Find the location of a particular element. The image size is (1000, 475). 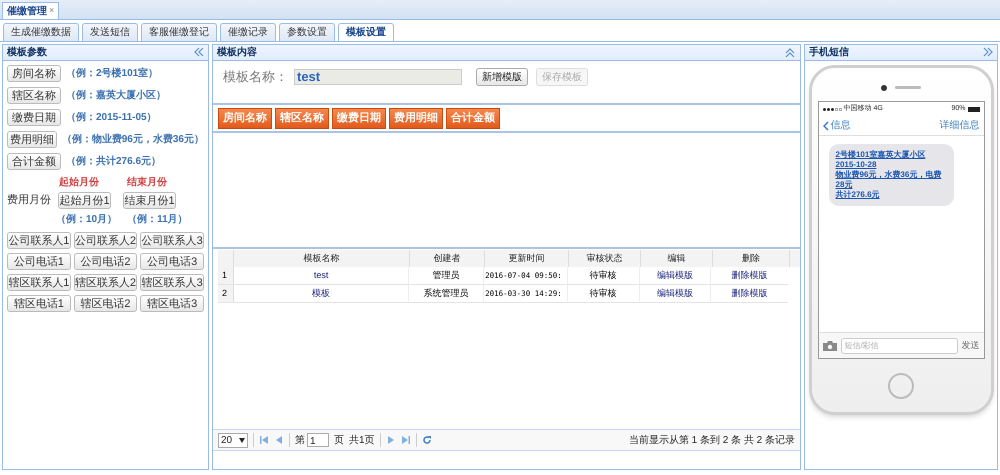

details-link: 详细信息 is located at coordinates (960, 125).